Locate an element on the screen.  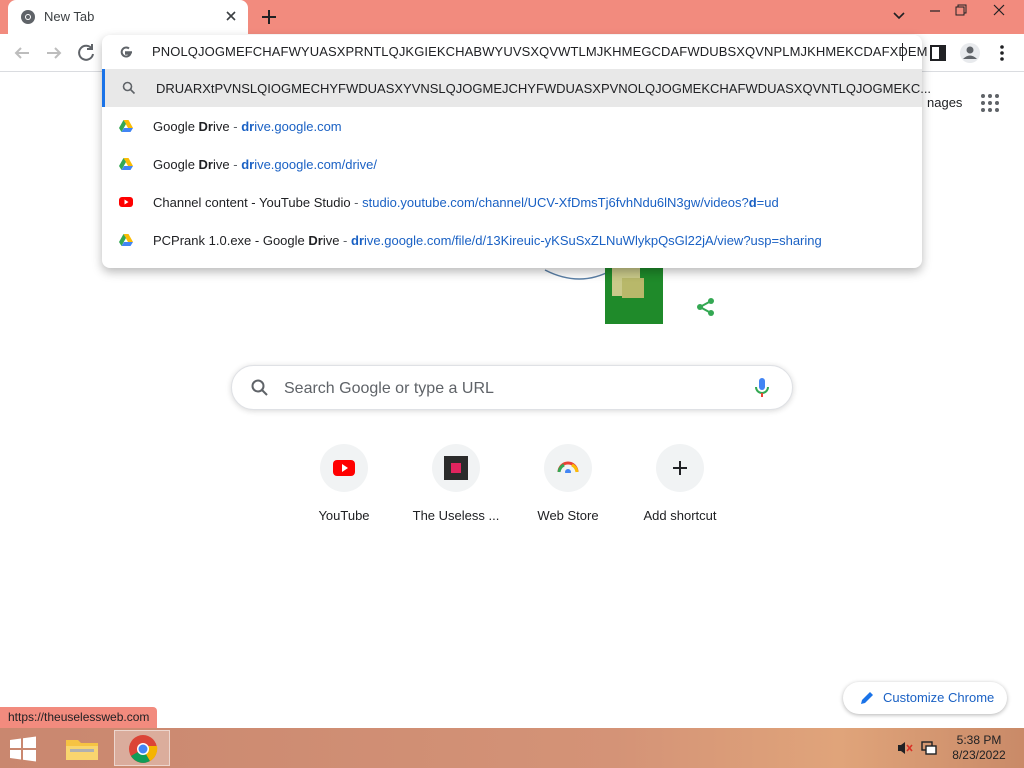
plus-icon is located at coordinates (680, 468).